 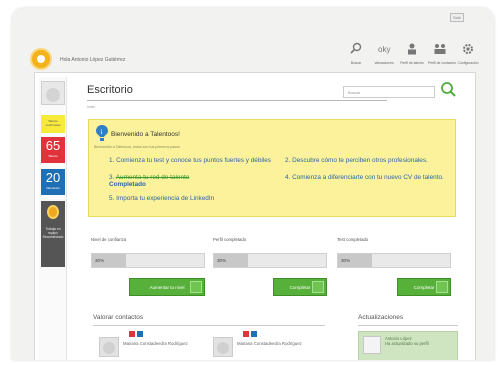 What do you see at coordinates (53, 156) in the screenshot?
I see `talent-score-label: Talento` at bounding box center [53, 156].